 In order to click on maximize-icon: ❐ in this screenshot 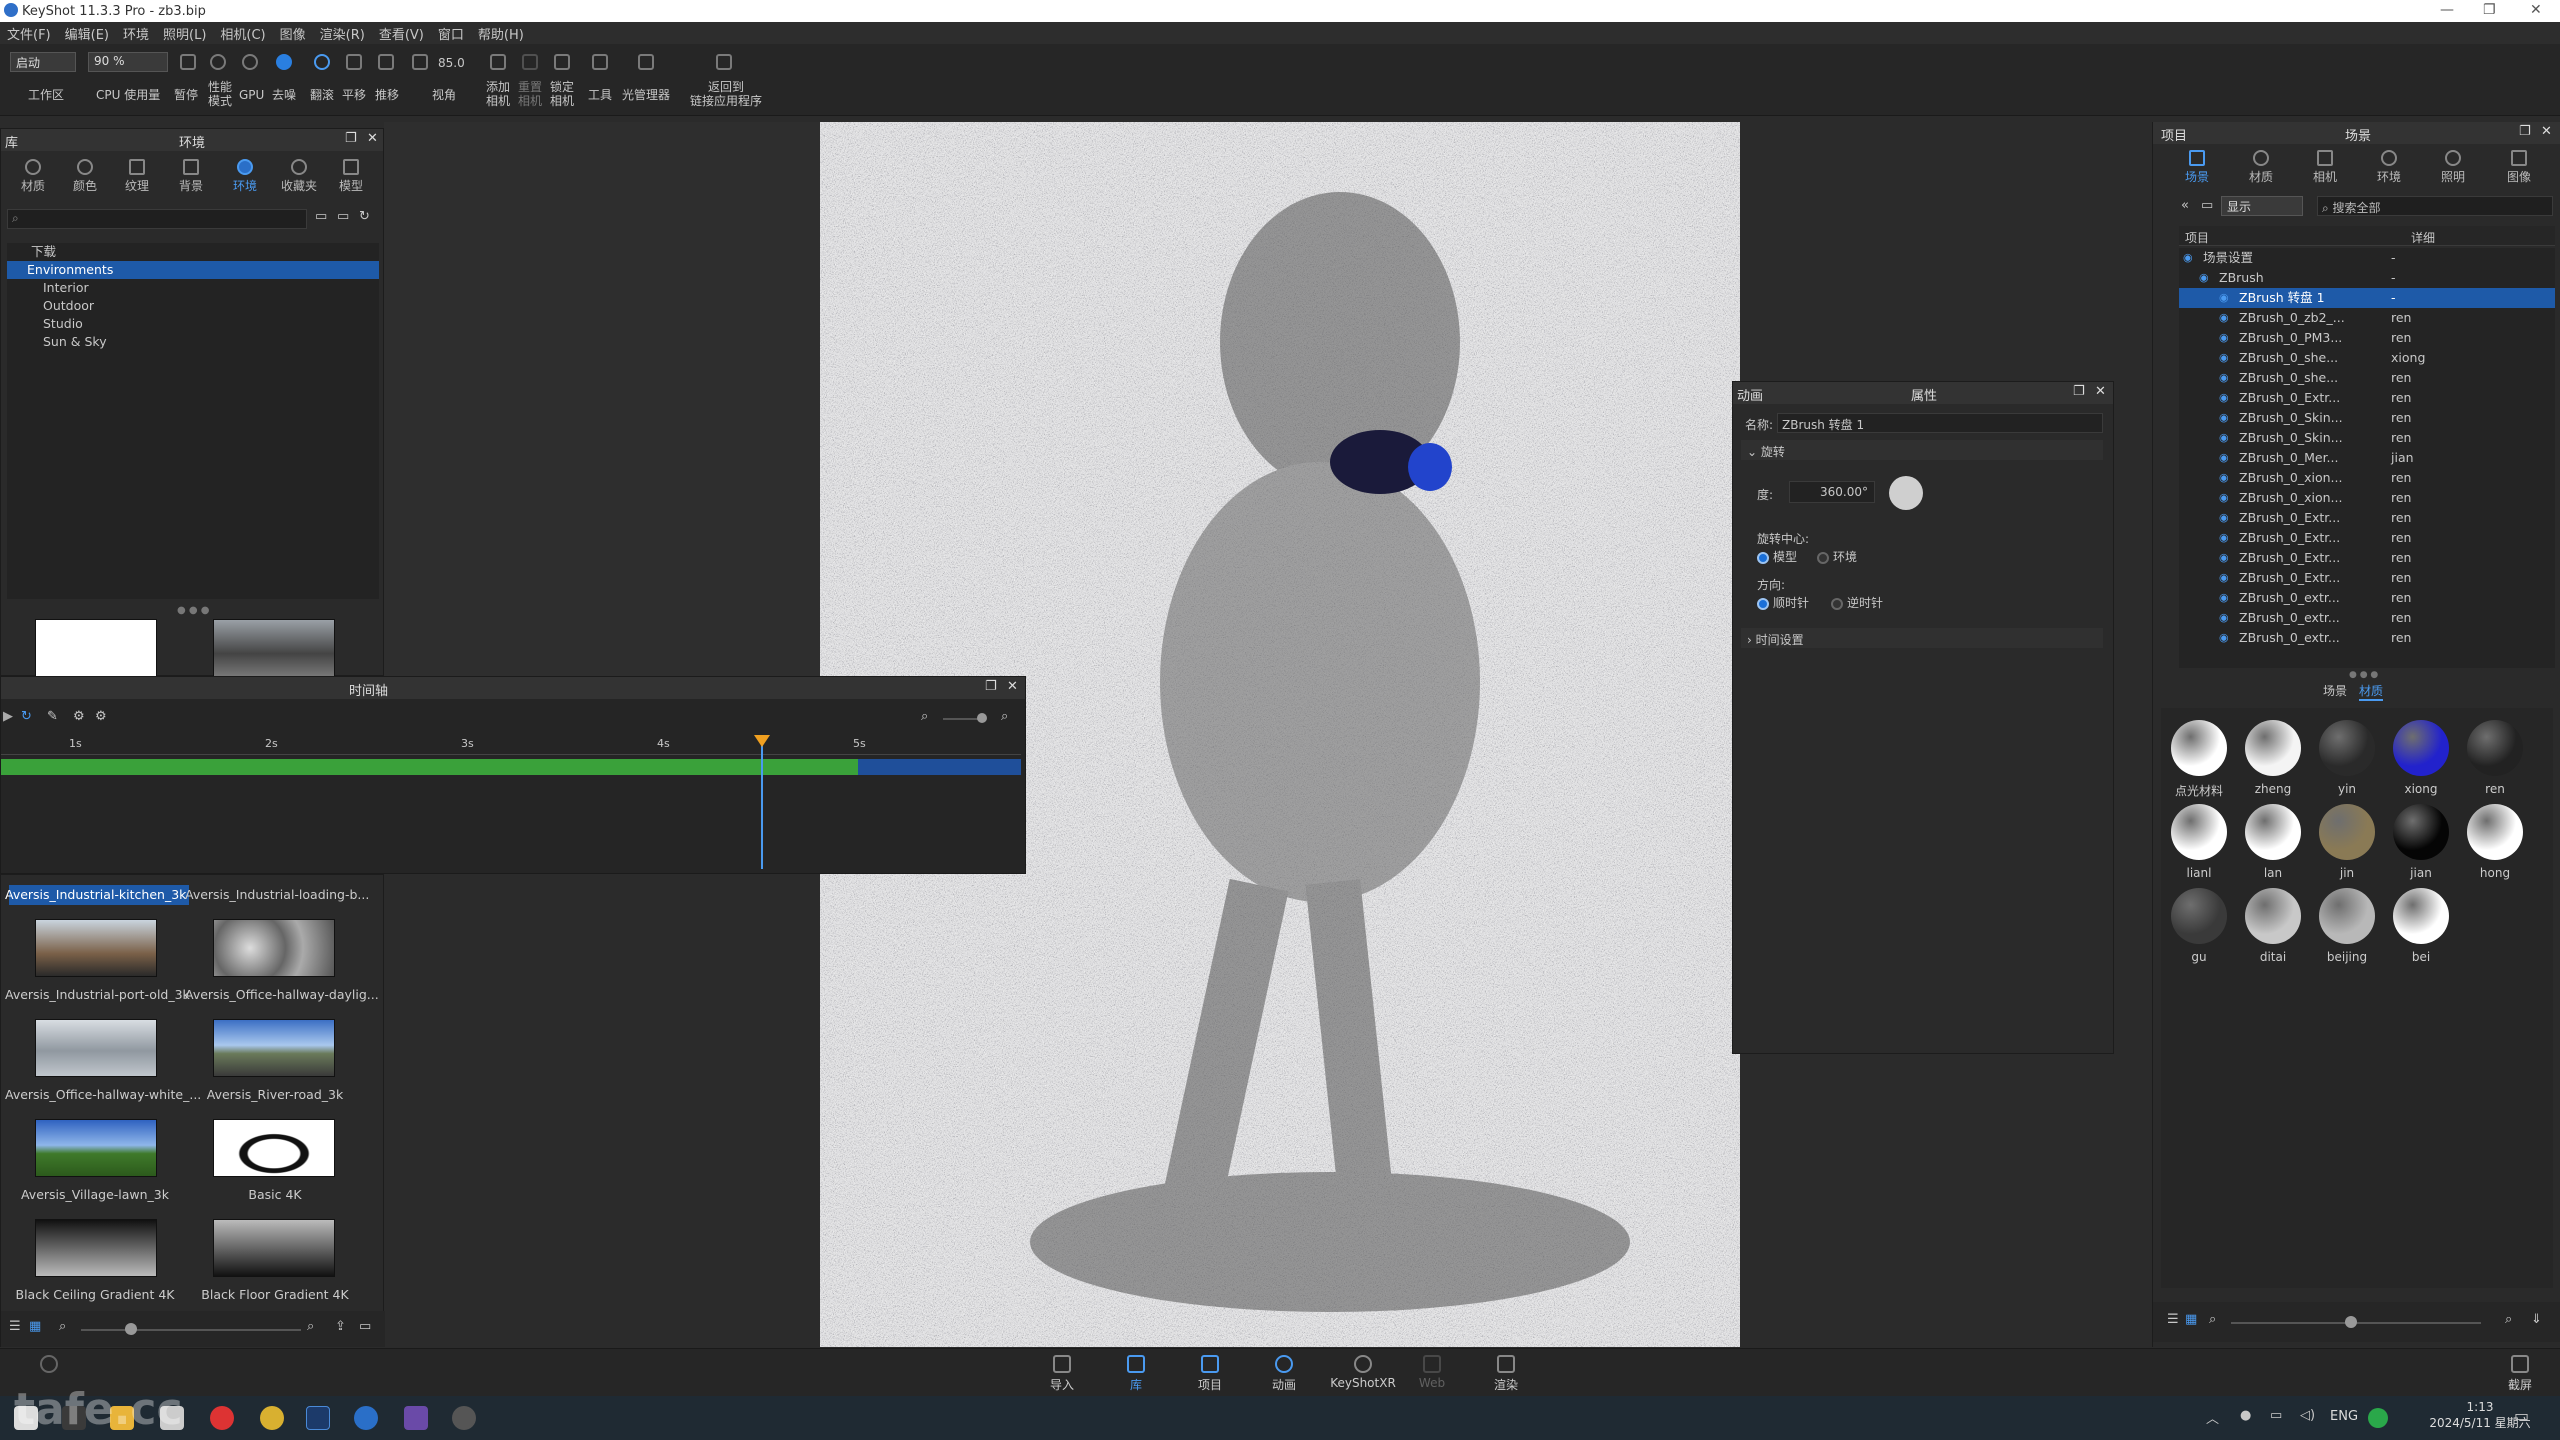, I will do `click(2489, 10)`.